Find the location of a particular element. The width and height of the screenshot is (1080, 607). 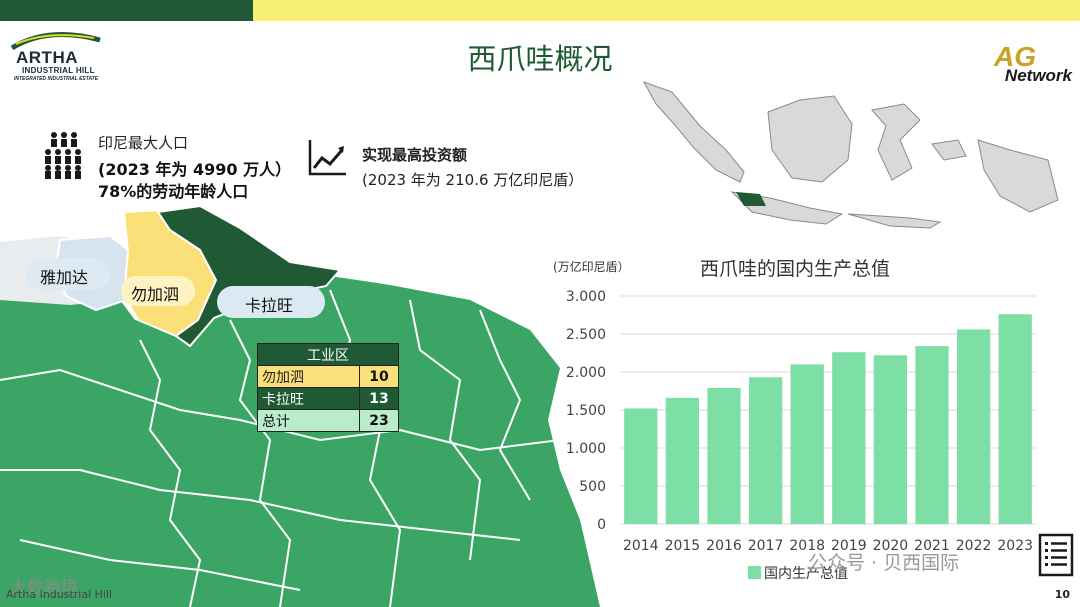

chart-y-unit: (万亿印尼盾） is located at coordinates (591, 267).